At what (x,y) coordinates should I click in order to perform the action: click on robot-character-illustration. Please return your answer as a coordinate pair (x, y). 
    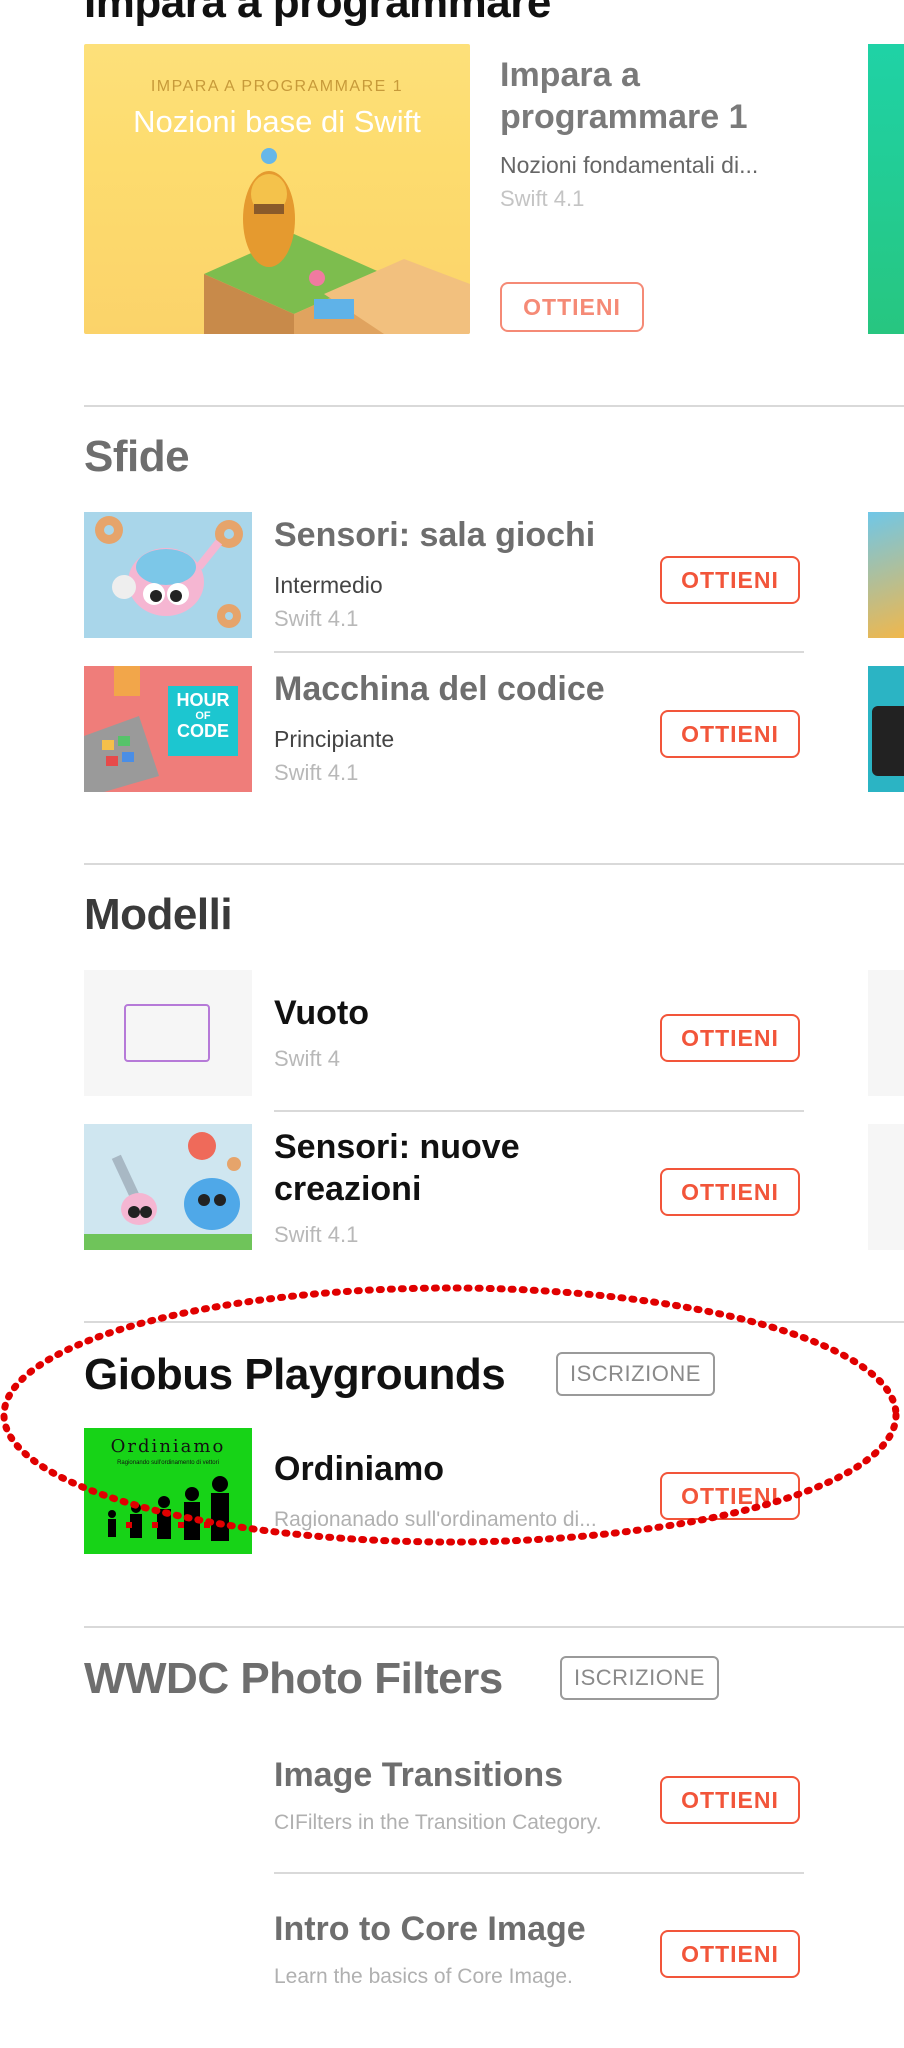
    Looking at the image, I should click on (337, 241).